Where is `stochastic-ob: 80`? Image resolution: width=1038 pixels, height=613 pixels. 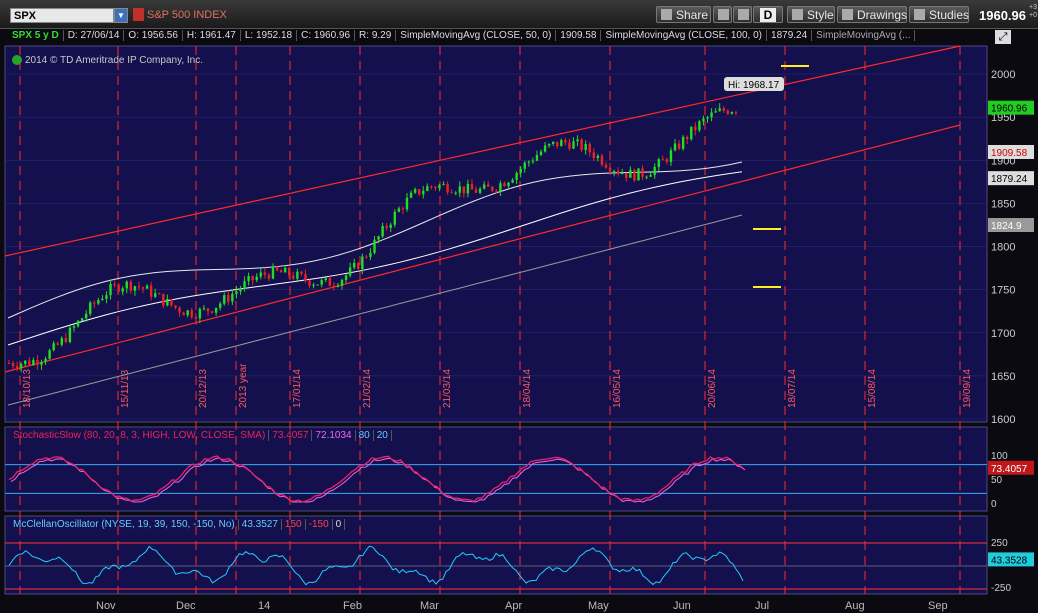 stochastic-ob: 80 is located at coordinates (364, 435).